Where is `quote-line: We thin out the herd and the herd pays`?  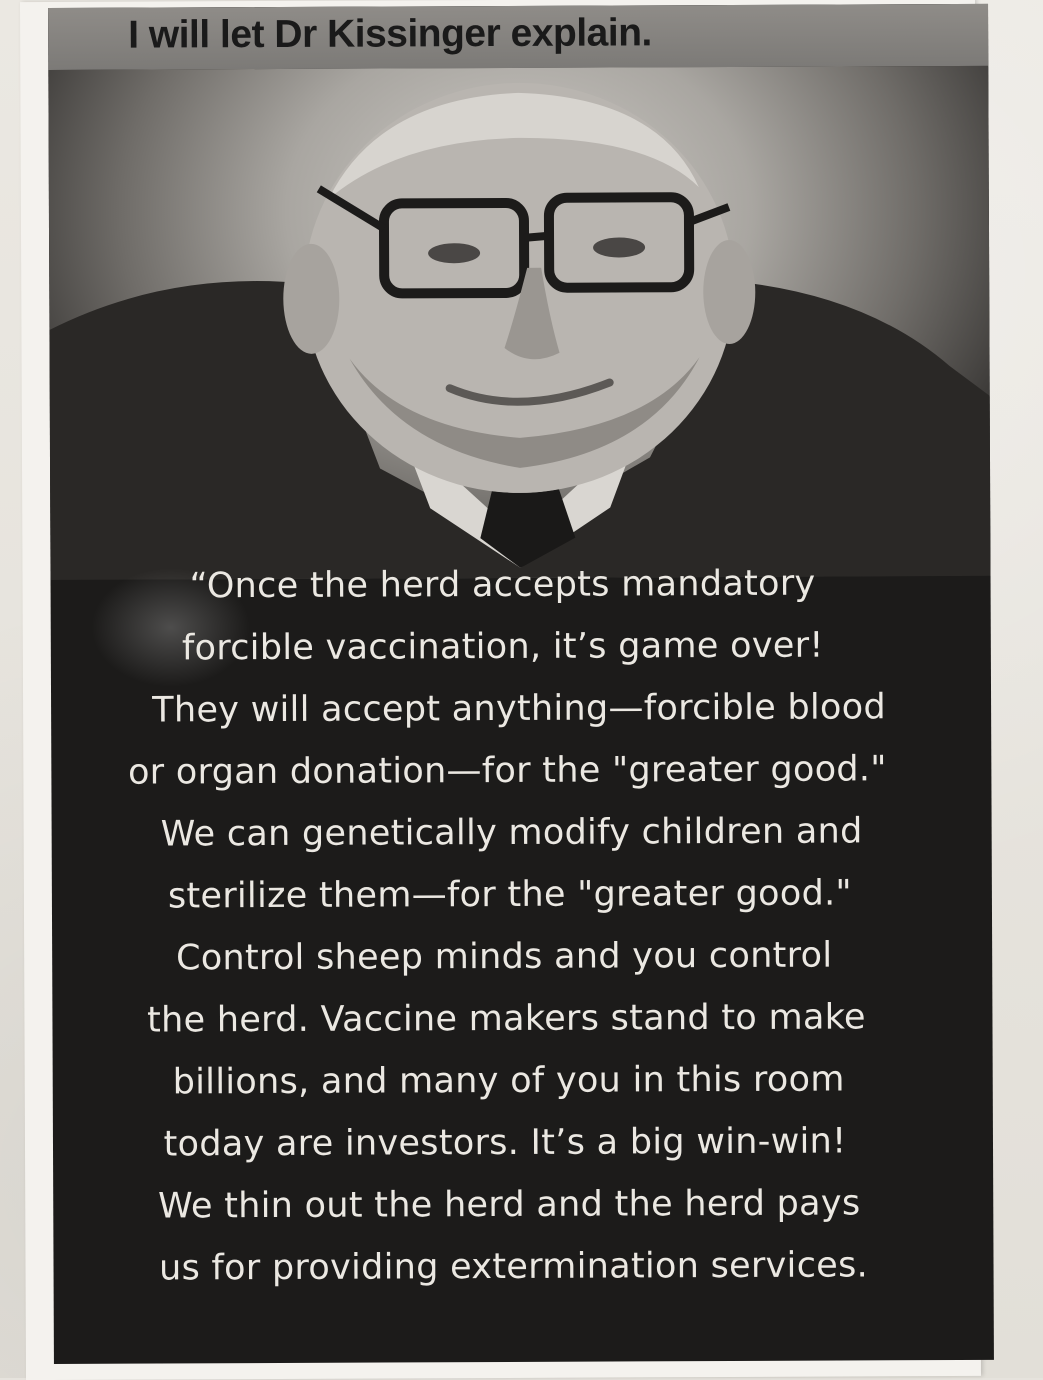 quote-line: We thin out the herd and the herd pays is located at coordinates (509, 1205).